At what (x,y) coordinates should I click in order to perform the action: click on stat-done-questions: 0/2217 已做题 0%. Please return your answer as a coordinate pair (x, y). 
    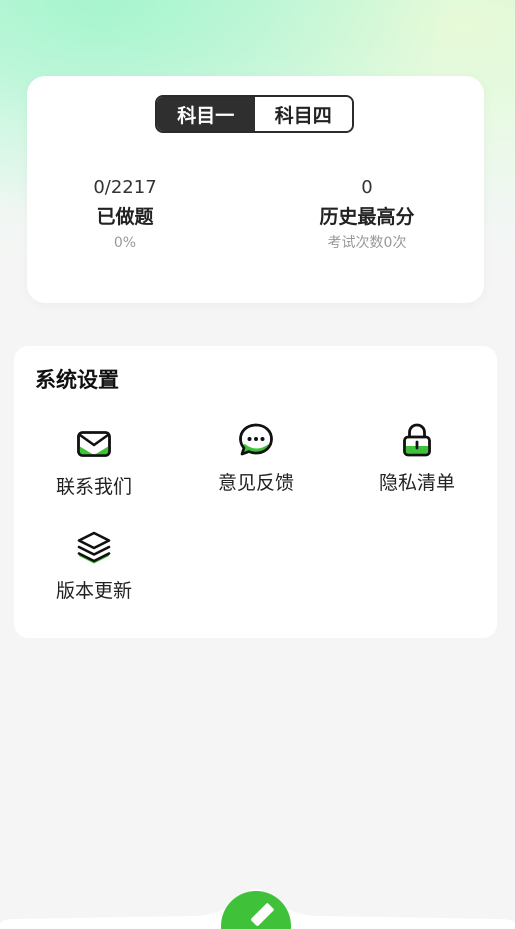
    Looking at the image, I should click on (125, 214).